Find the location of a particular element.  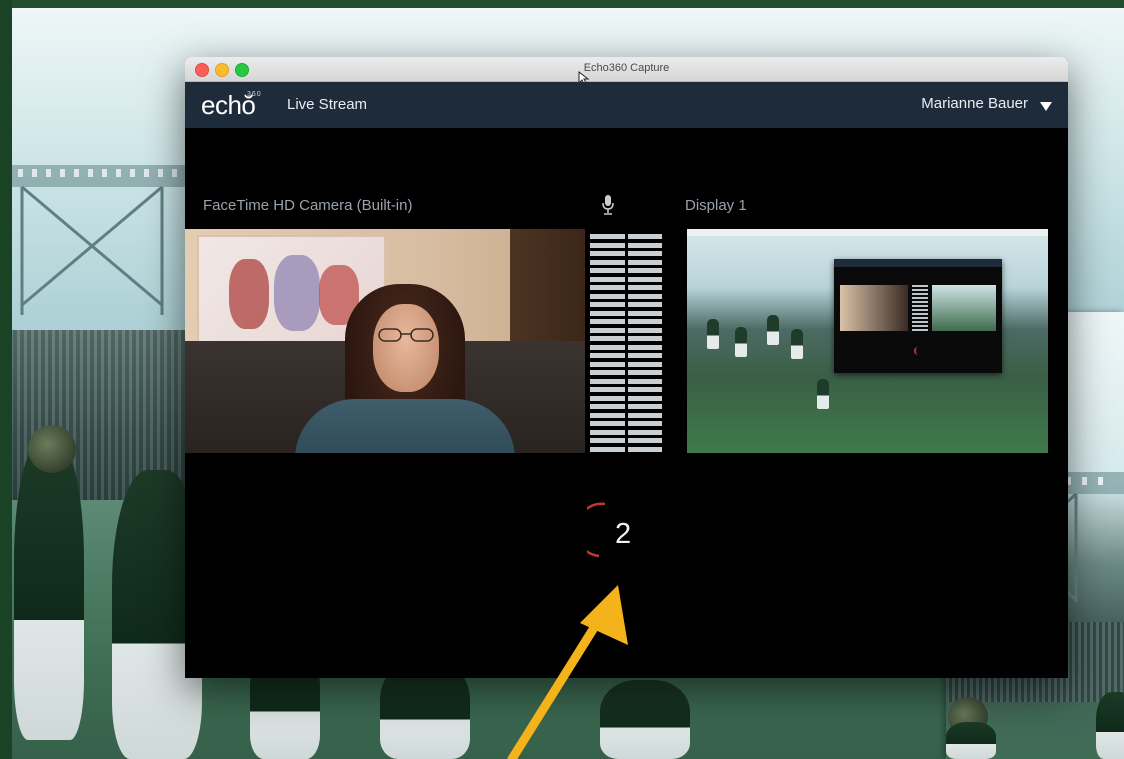

football-helmet is located at coordinates (52, 449).